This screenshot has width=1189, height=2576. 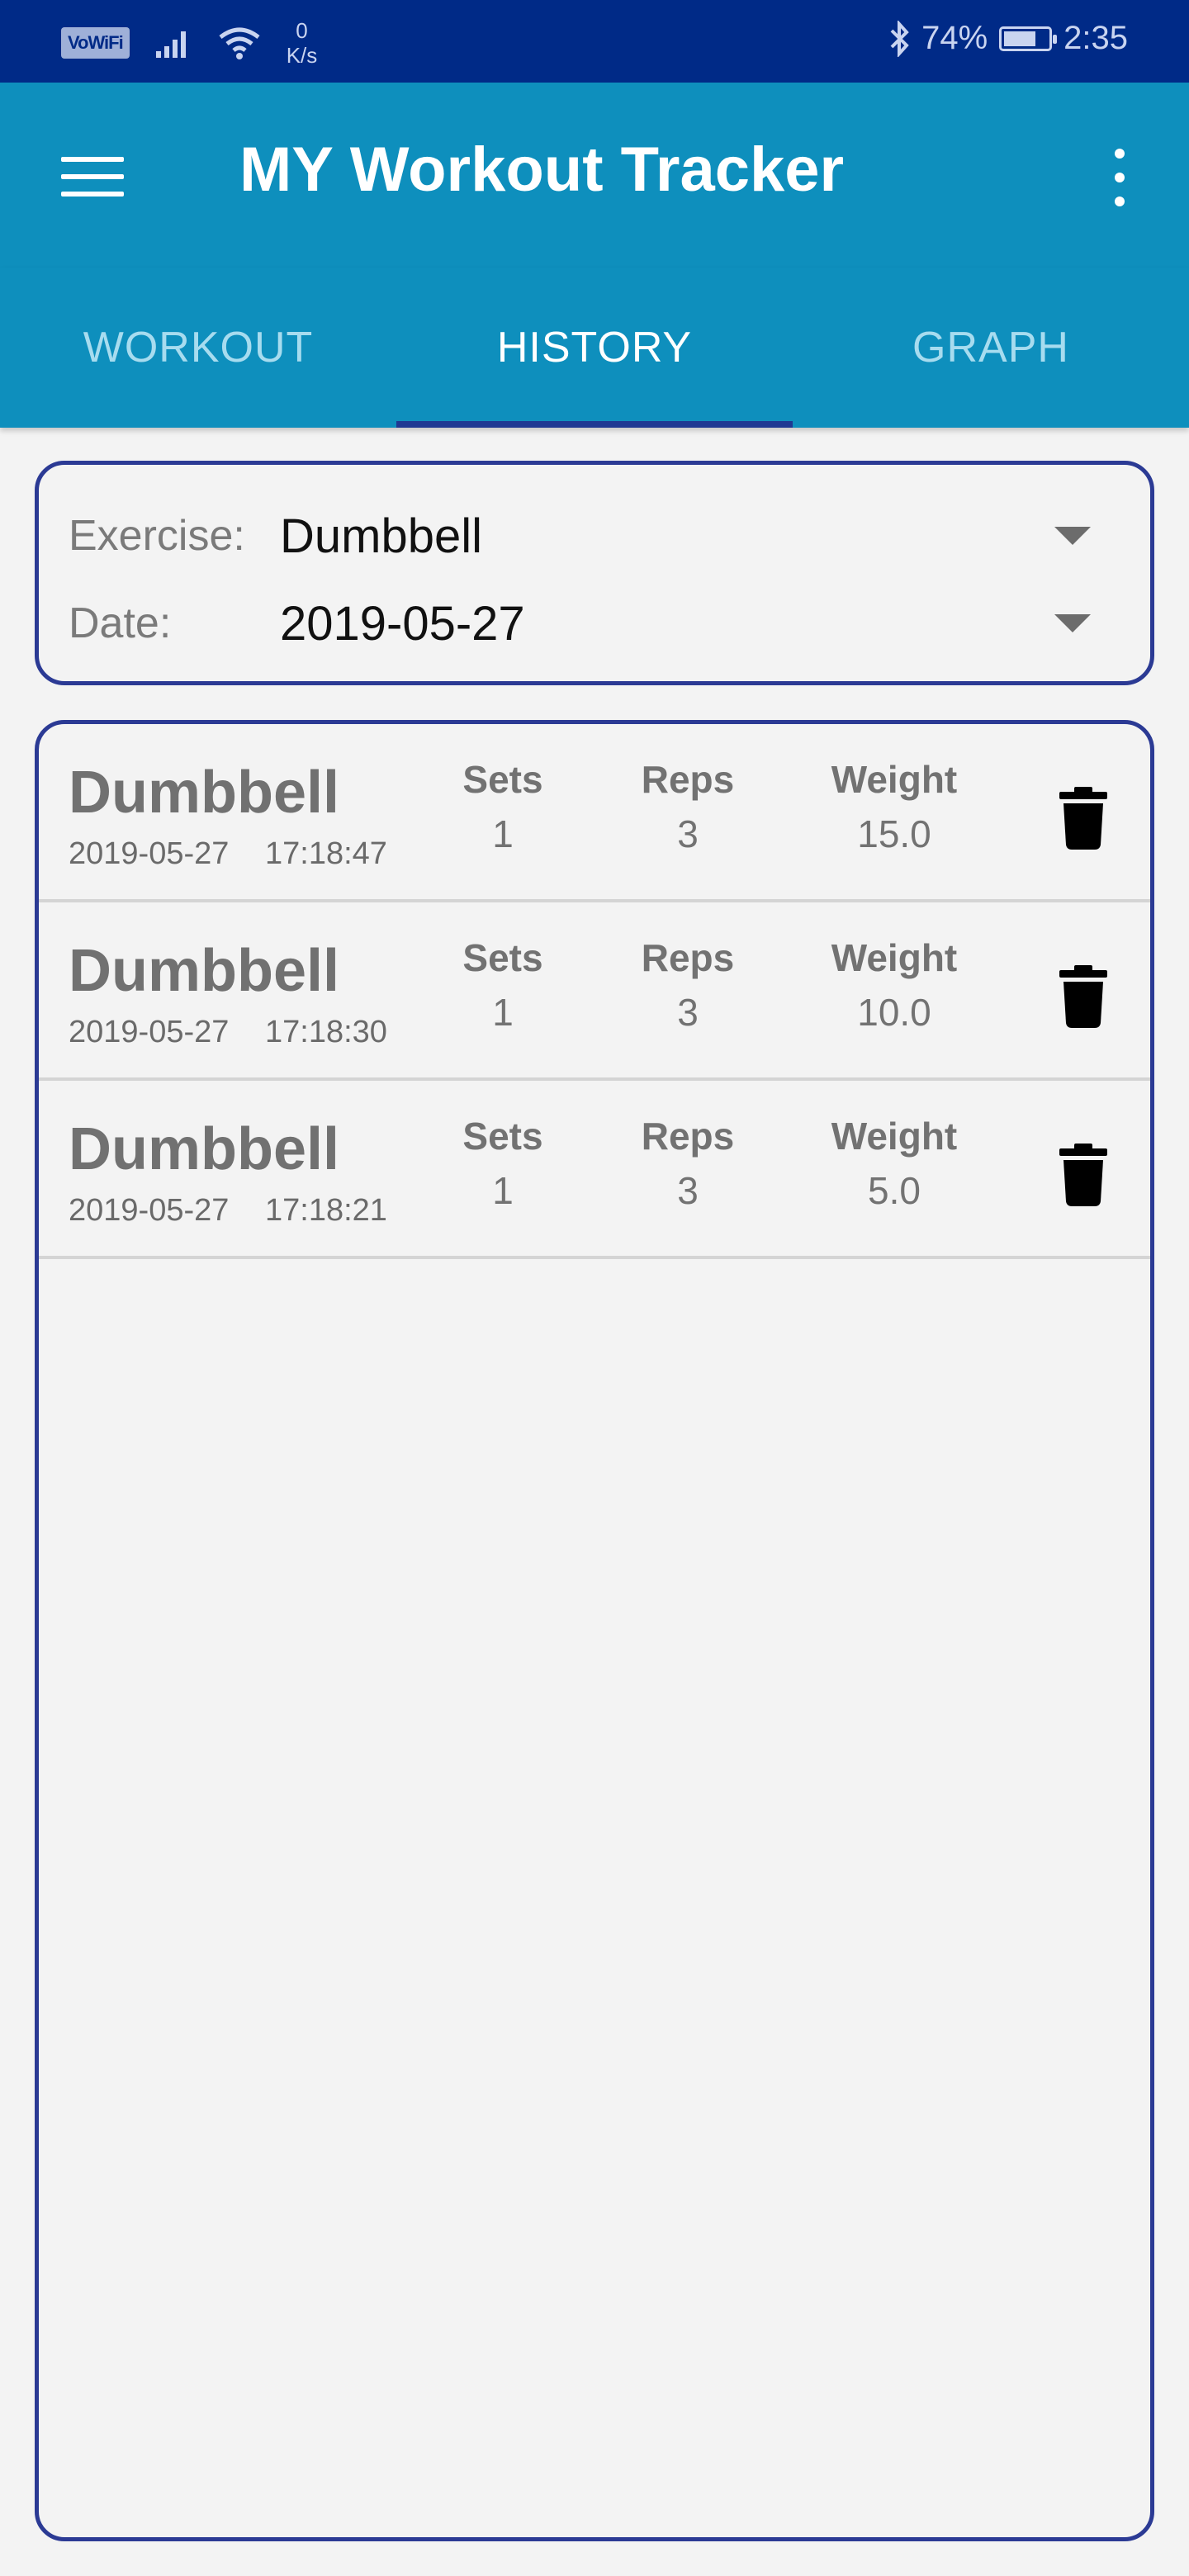 I want to click on status-time: 2:35, so click(x=1095, y=38).